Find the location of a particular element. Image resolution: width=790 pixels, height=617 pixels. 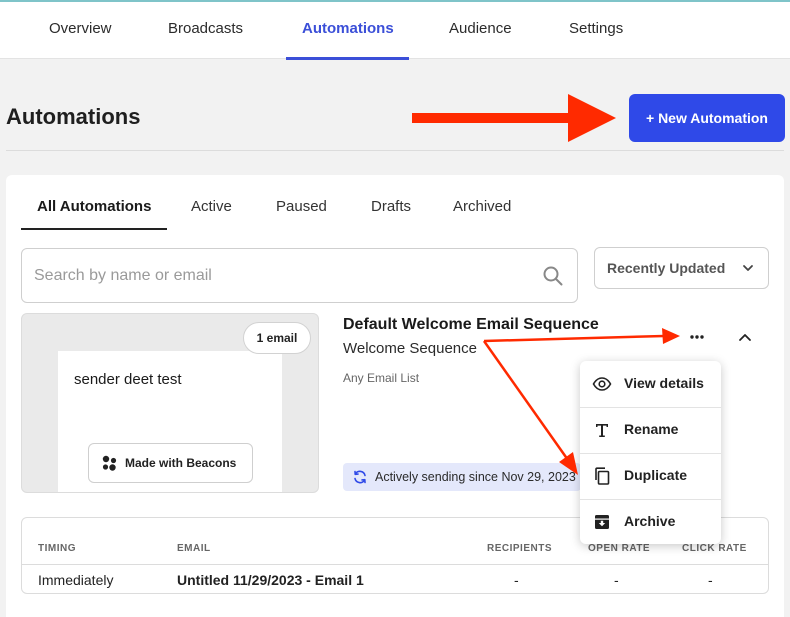

tab-overview: Overview is located at coordinates (80, 30).